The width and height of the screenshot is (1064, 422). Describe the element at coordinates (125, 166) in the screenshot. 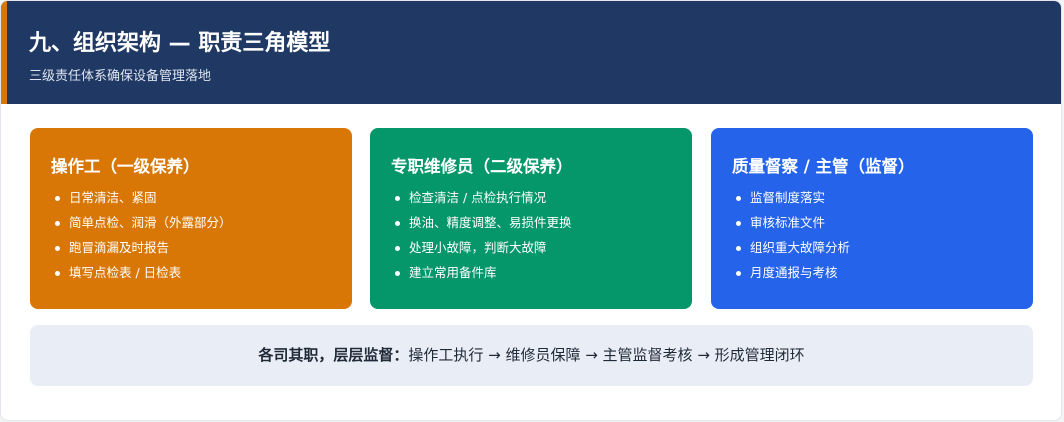

I see `card-title: 操作工（一级保养）` at that location.